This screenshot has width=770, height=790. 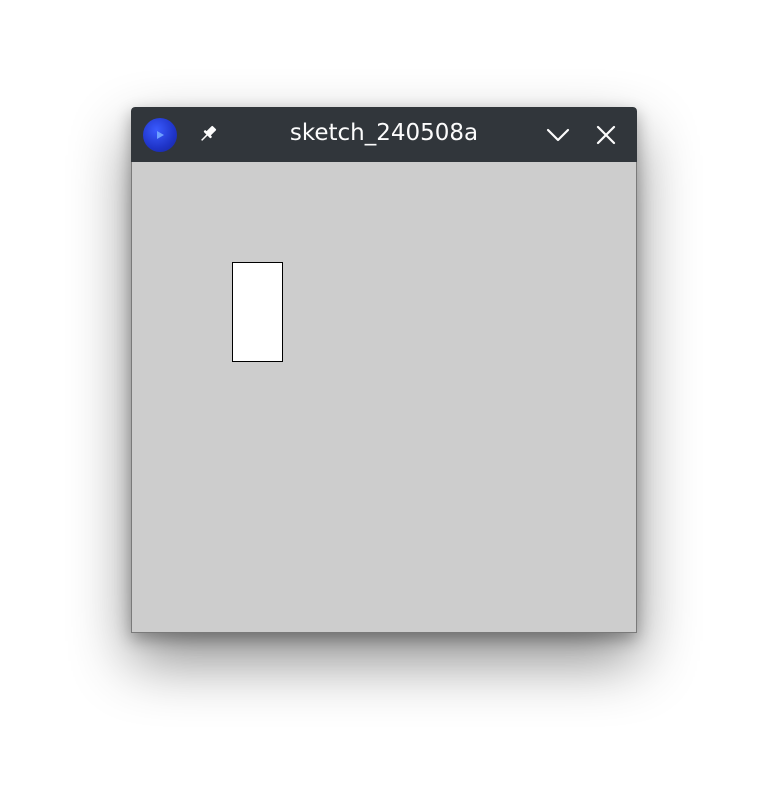 I want to click on window-title: sketch_240508a, so click(x=384, y=133).